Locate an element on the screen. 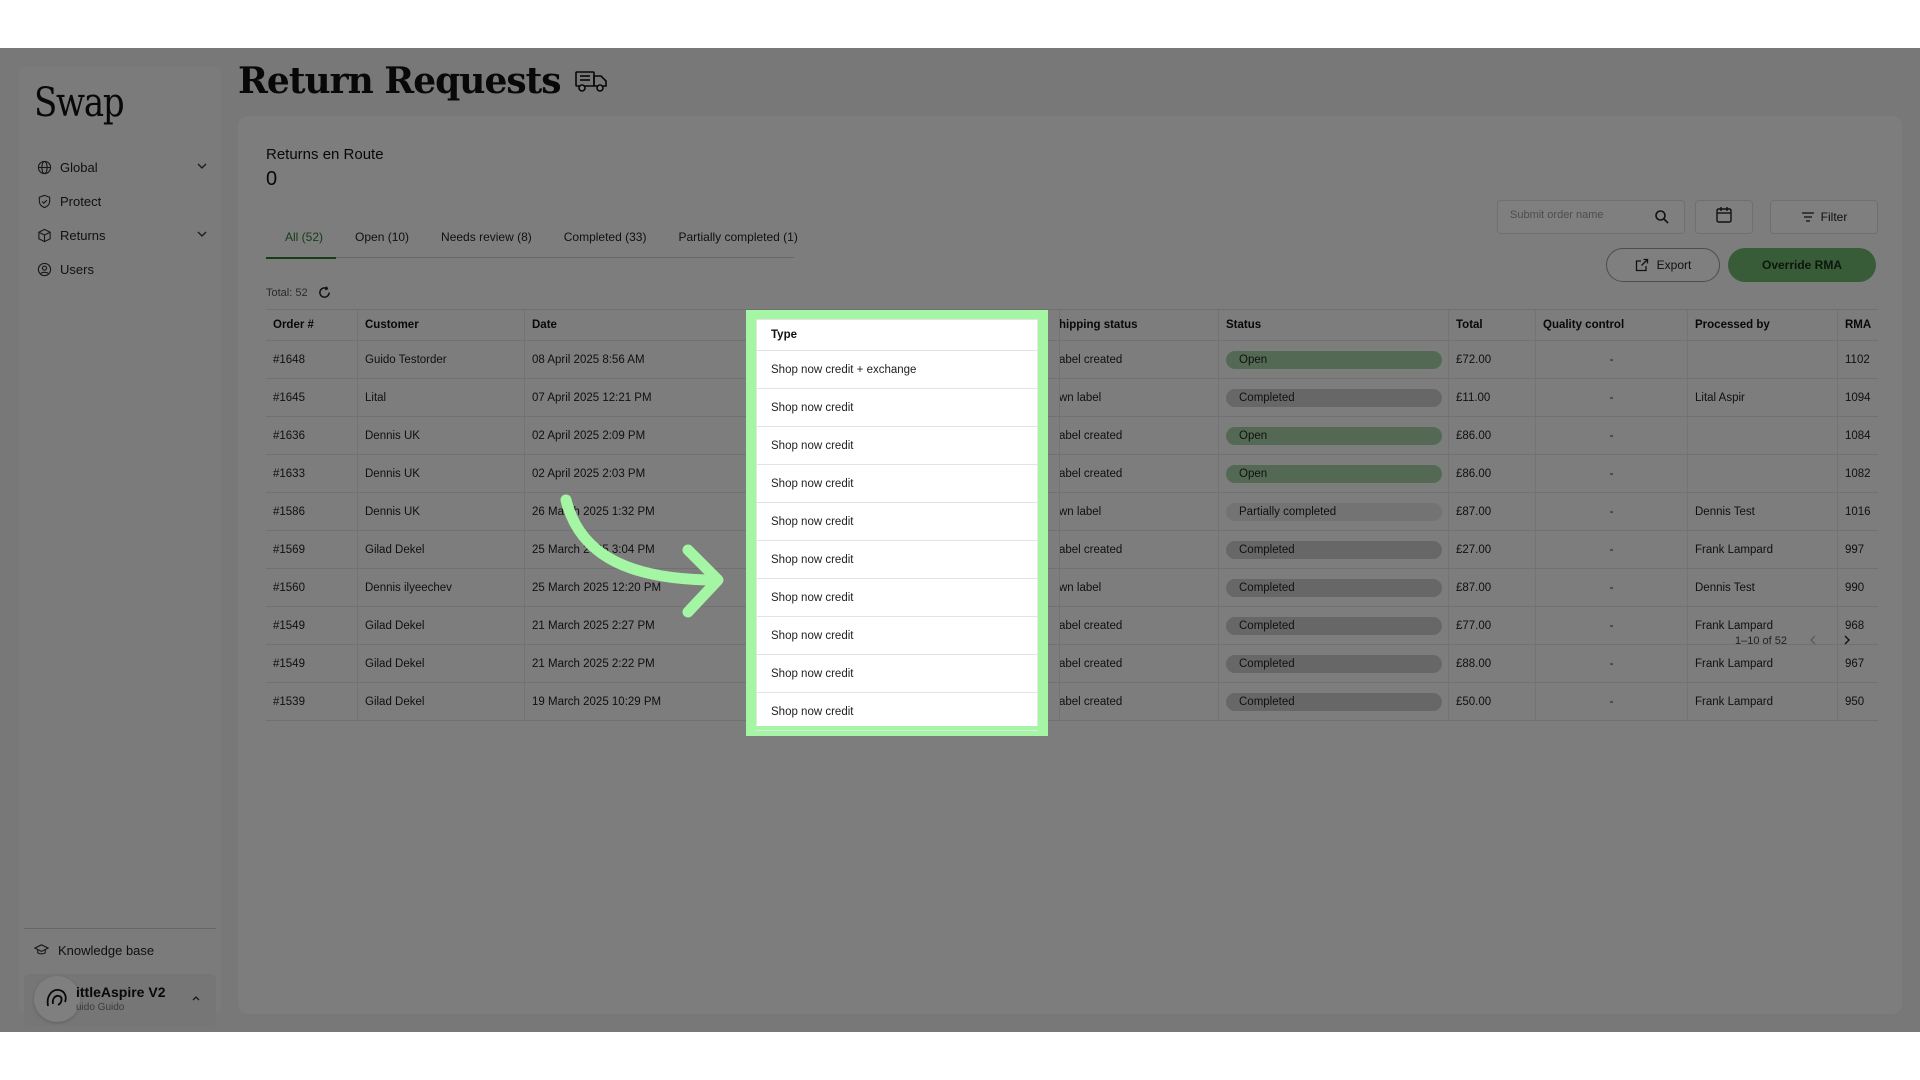 The height and width of the screenshot is (1080, 1920). knowledge-base-link: Knowledge base is located at coordinates (94, 950).